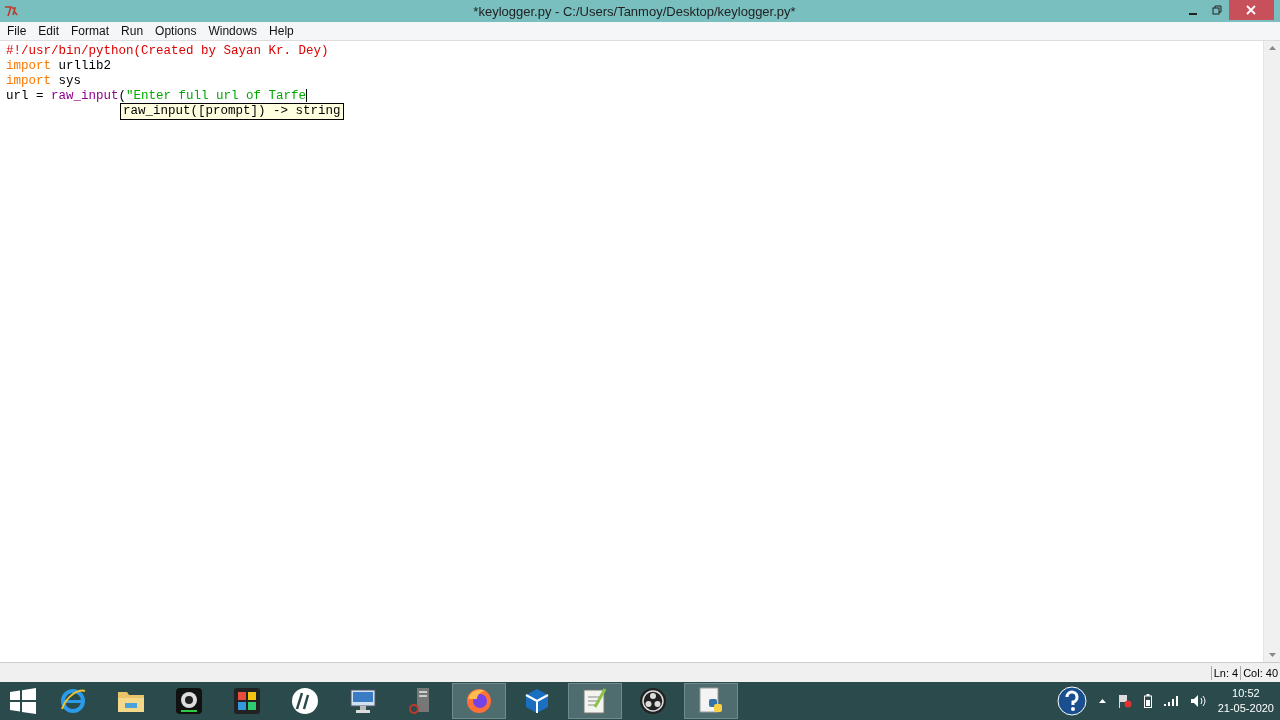  What do you see at coordinates (131, 701) in the screenshot?
I see `folder-icon` at bounding box center [131, 701].